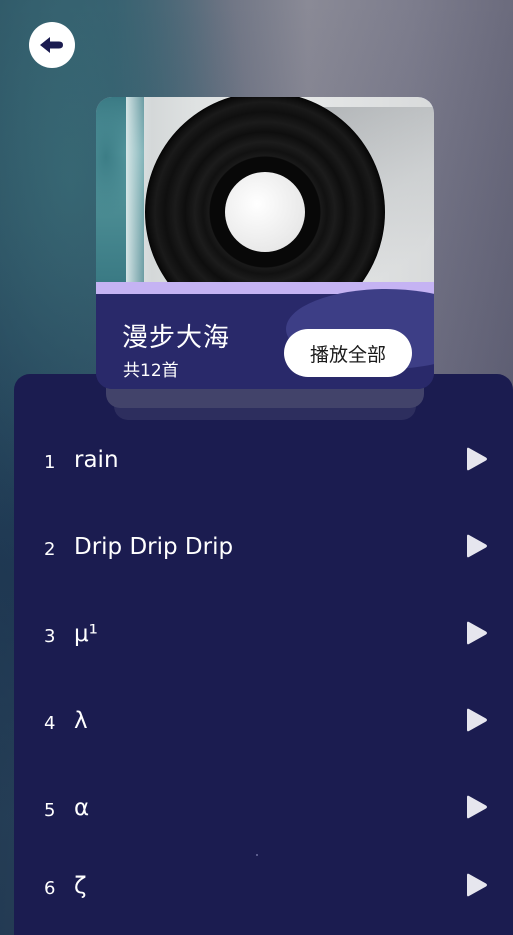 The width and height of the screenshot is (513, 935). What do you see at coordinates (176, 338) in the screenshot?
I see `album-title: 漫步大海` at bounding box center [176, 338].